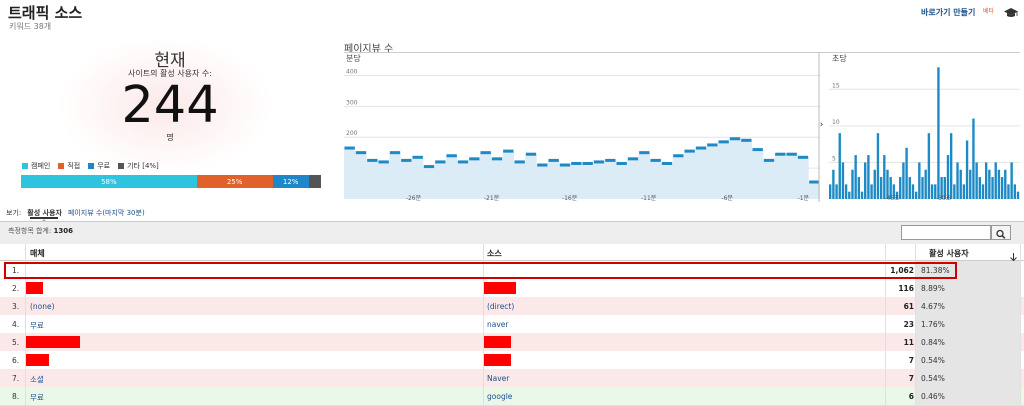  I want to click on view-label: 보기:, so click(14, 213).